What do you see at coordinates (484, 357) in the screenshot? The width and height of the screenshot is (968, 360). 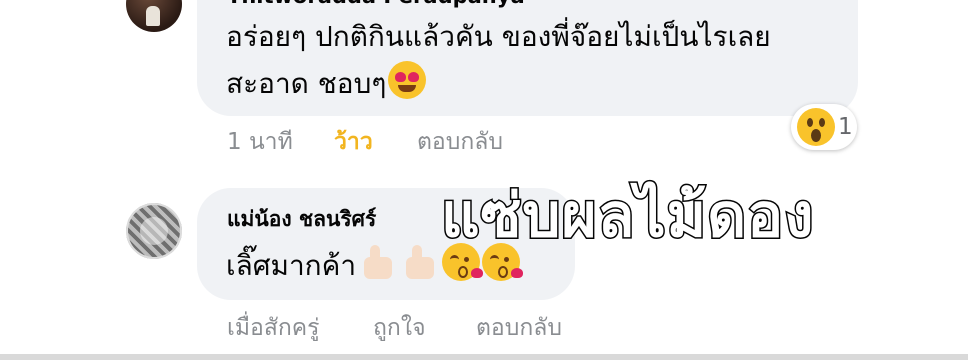 I see `divider` at bounding box center [484, 357].